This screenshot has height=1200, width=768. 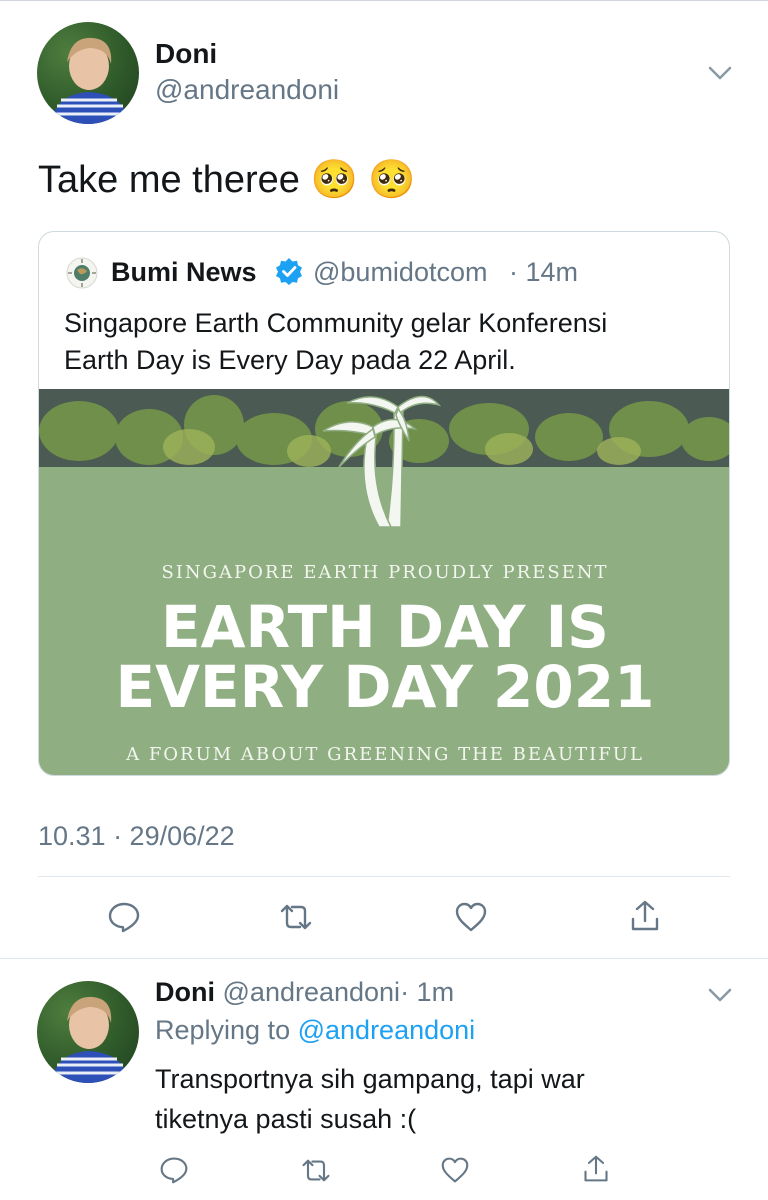 I want to click on poster-title-line1: EARTH DAY IS, so click(x=385, y=627).